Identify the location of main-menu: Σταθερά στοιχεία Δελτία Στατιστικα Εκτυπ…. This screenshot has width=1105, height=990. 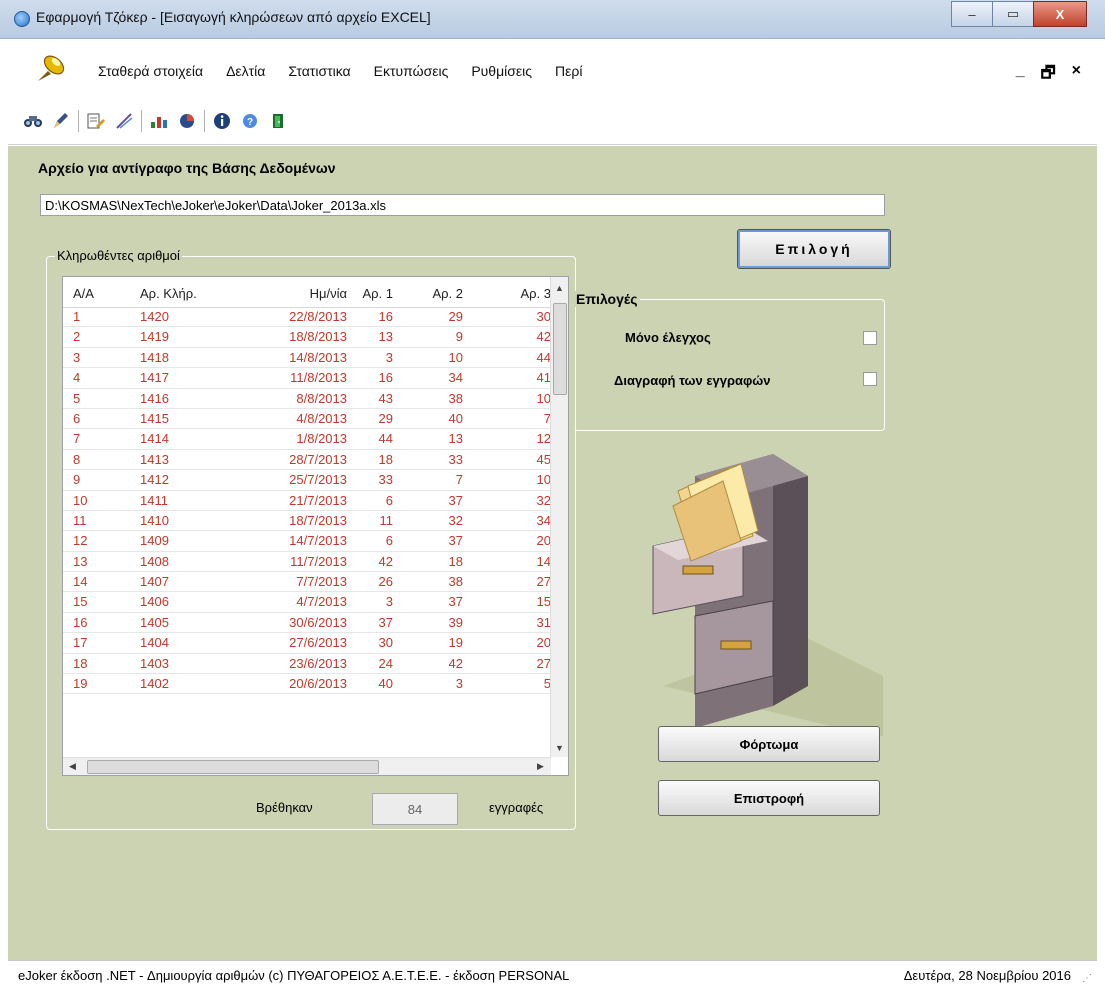
(351, 71).